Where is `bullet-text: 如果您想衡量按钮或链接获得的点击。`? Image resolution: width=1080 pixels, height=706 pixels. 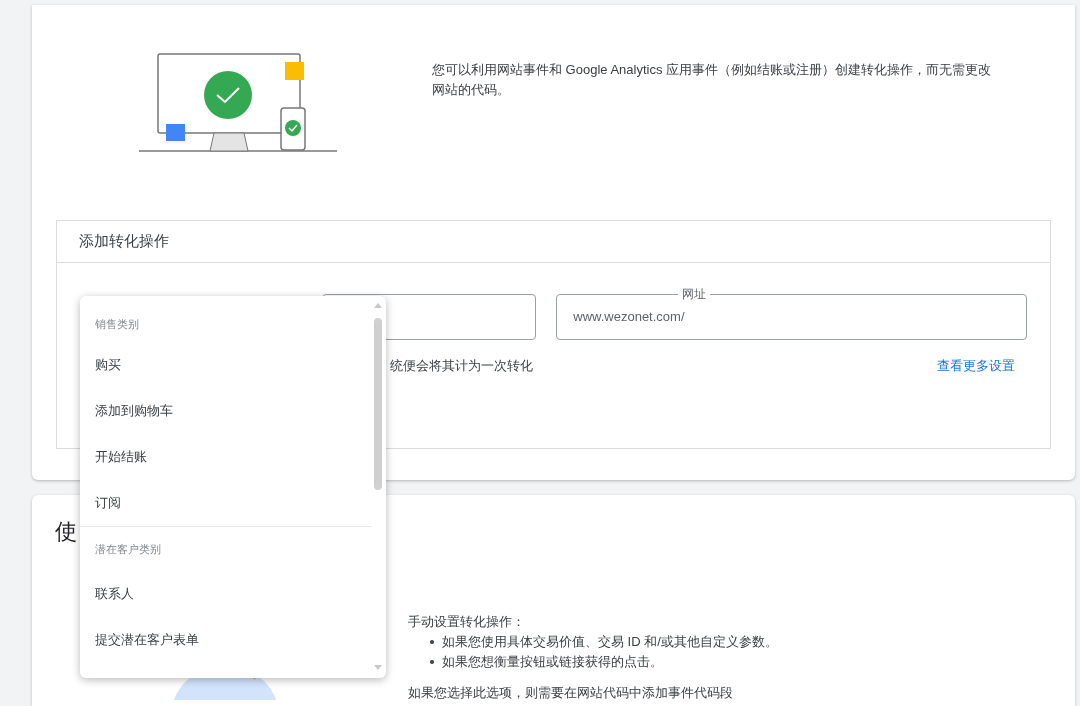 bullet-text: 如果您想衡量按钮或链接获得的点击。 is located at coordinates (552, 662).